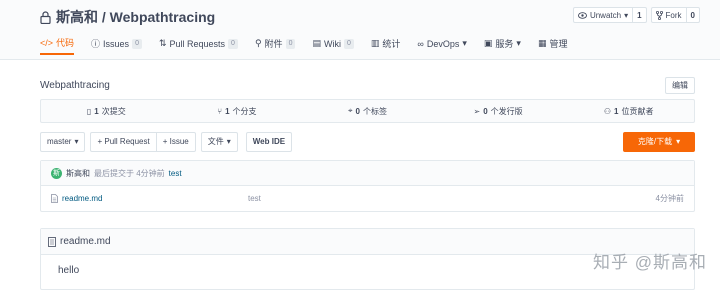 This screenshot has height=291, width=720. What do you see at coordinates (269, 141) in the screenshot?
I see `web-ide-button: Web IDE` at bounding box center [269, 141].